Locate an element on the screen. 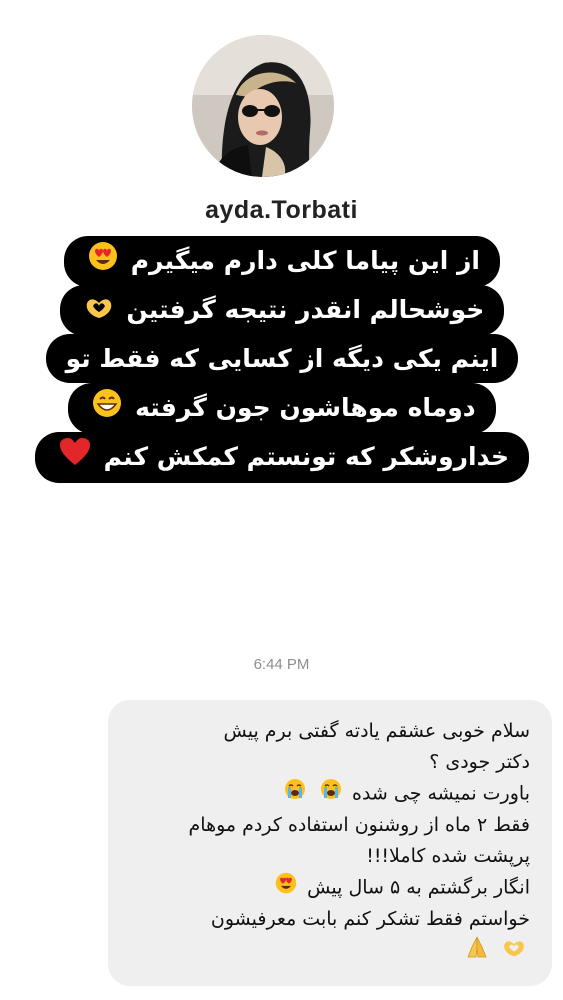  message-line: انگار برگشتم به ۵ سال پیش is located at coordinates (330, 888).